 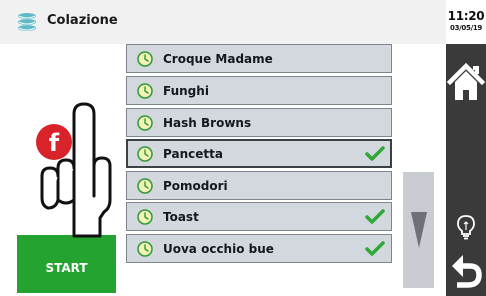 What do you see at coordinates (466, 83) in the screenshot?
I see `home-icon` at bounding box center [466, 83].